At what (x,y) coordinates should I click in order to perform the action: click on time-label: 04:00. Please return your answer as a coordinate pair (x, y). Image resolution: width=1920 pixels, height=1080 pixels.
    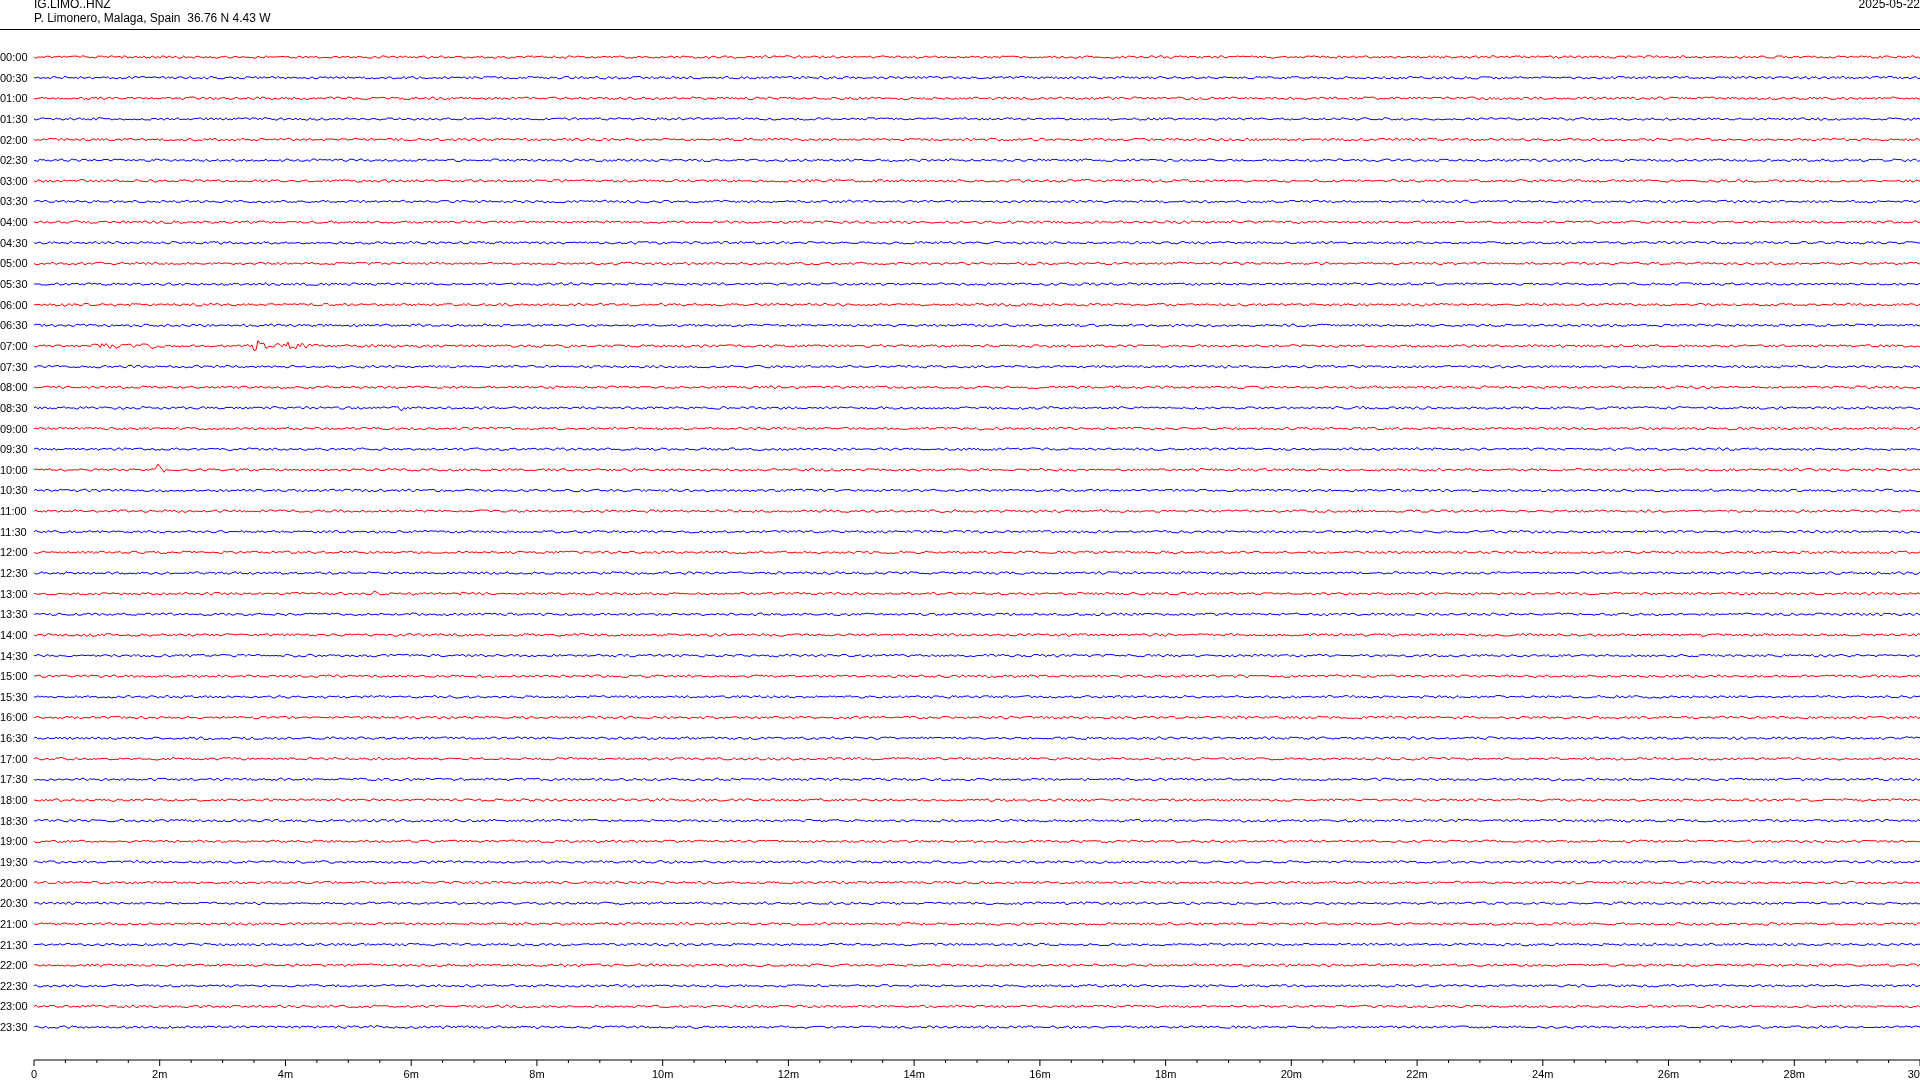
    Looking at the image, I should click on (14, 222).